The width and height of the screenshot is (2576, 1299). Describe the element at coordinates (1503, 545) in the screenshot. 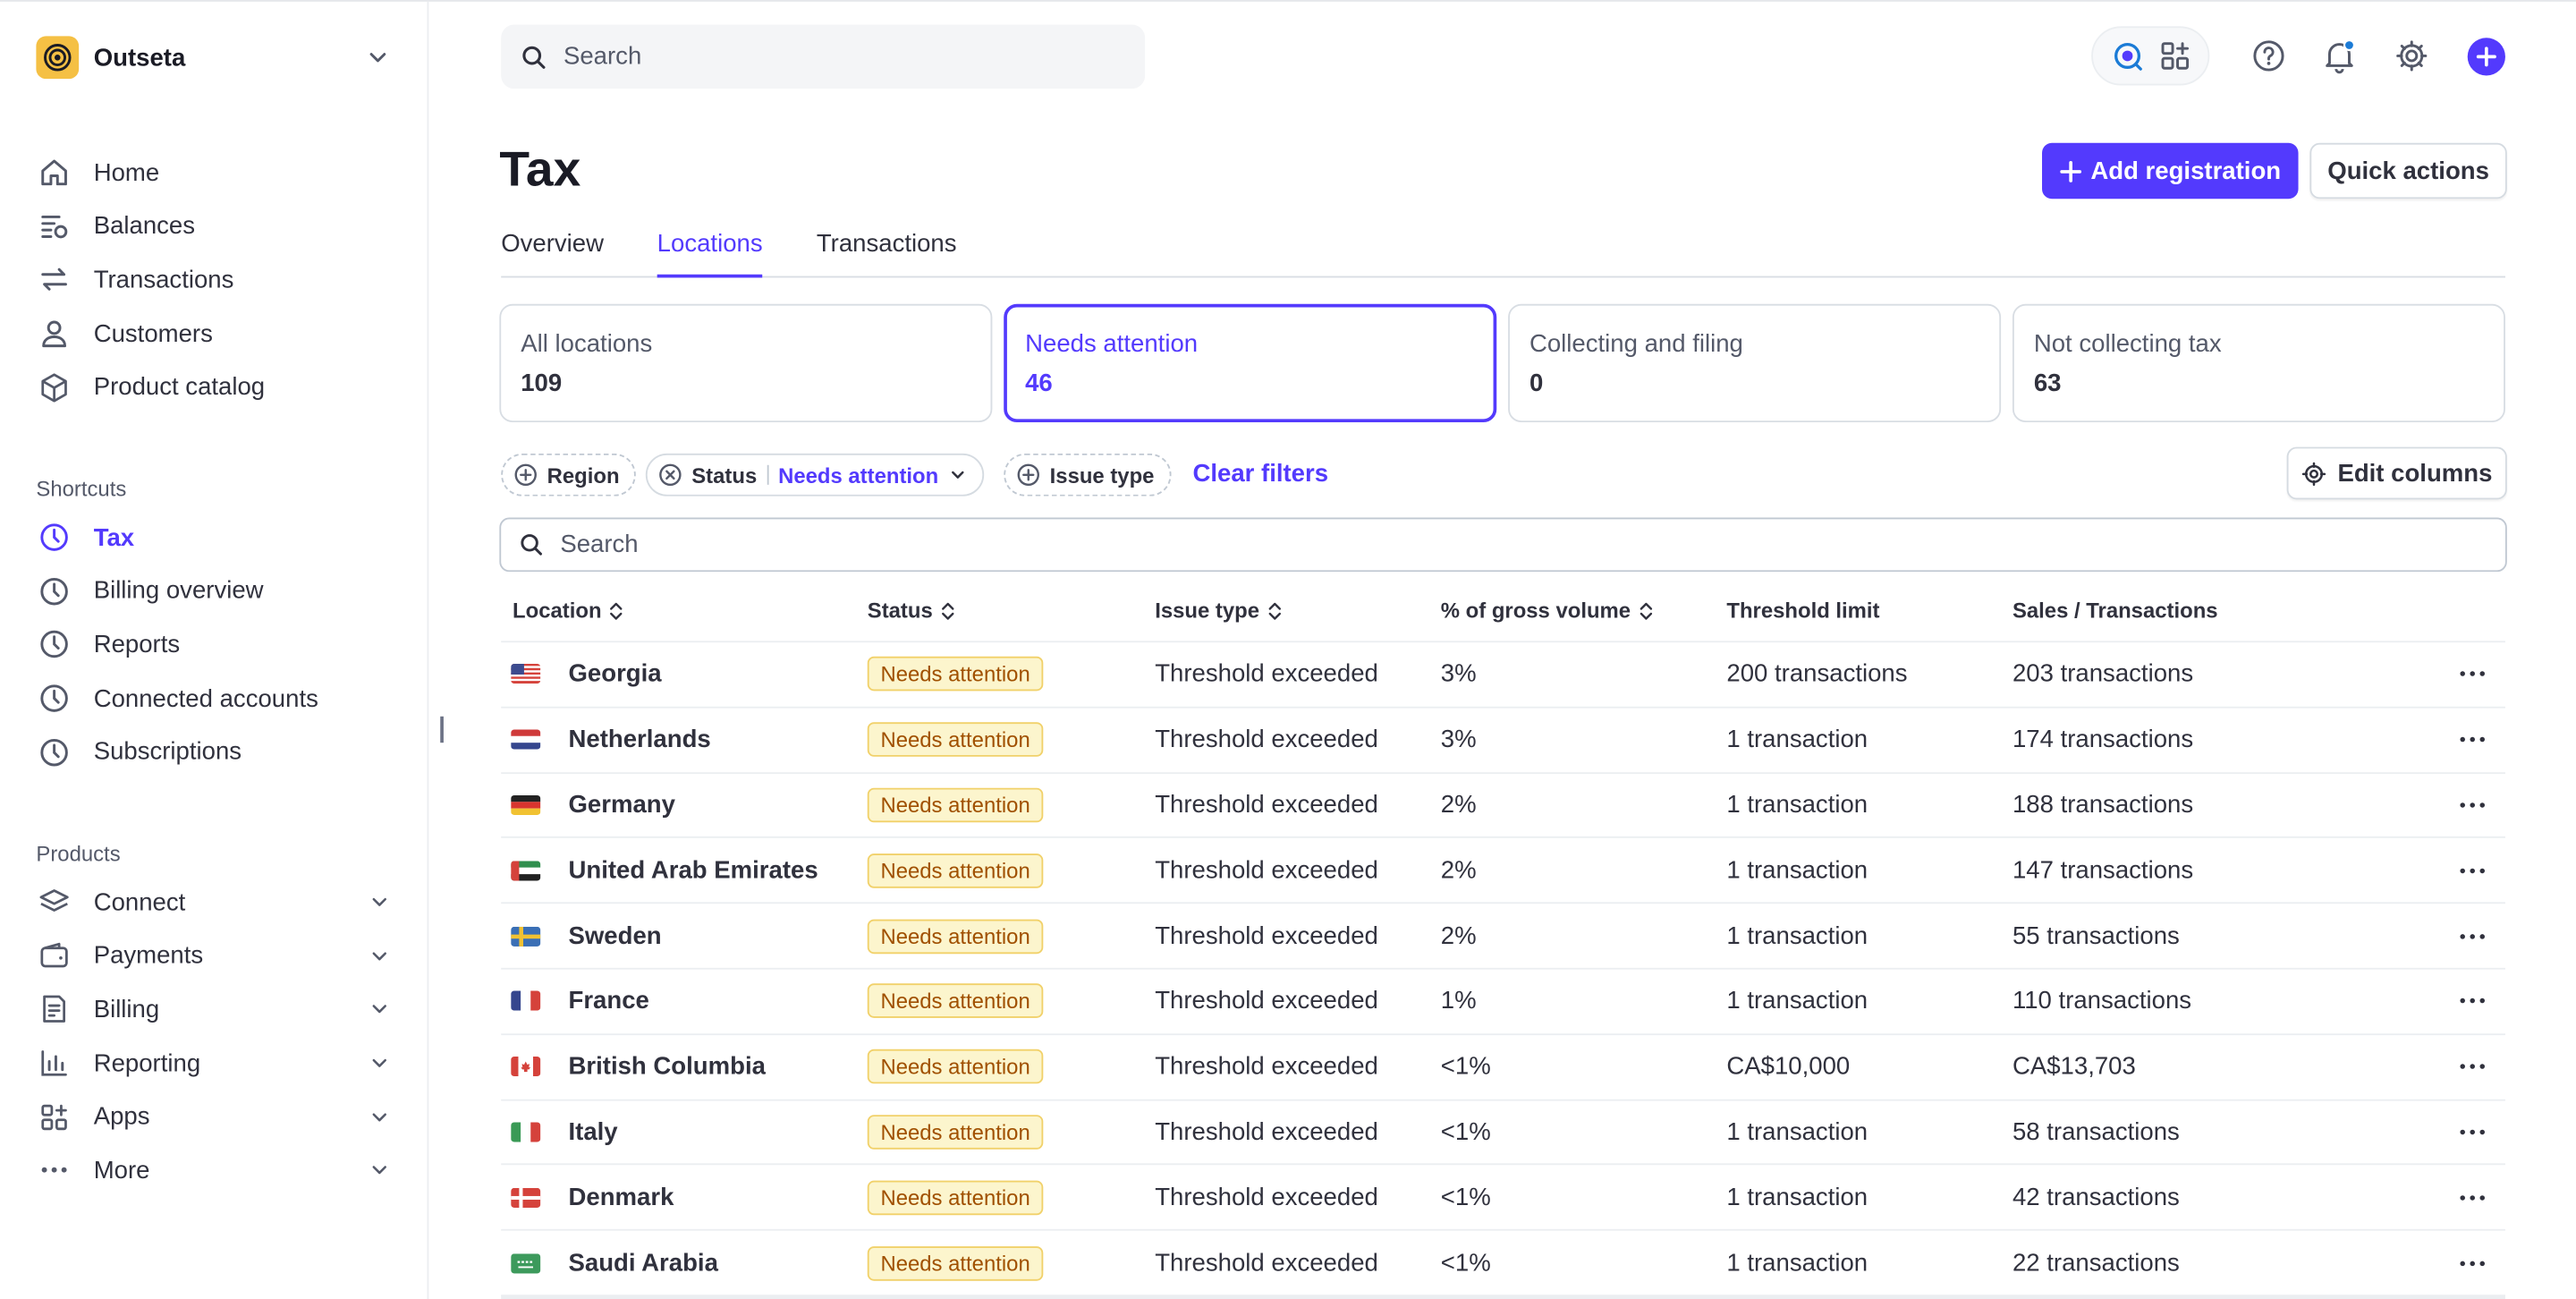

I see `table-search` at that location.